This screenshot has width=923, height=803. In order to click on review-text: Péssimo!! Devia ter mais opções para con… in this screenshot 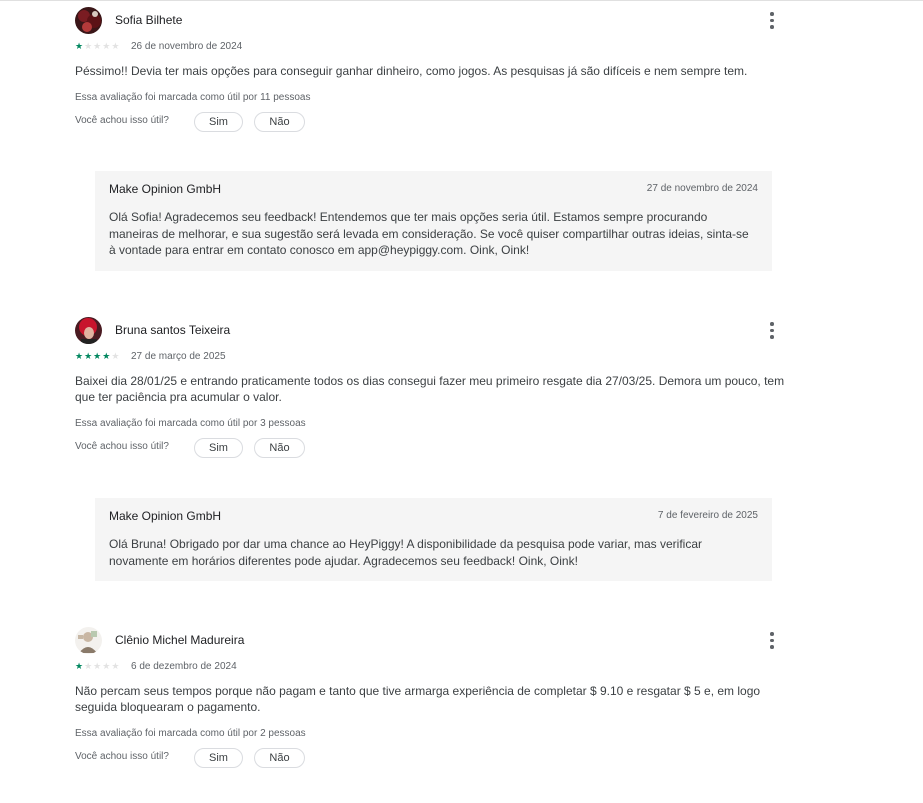, I will do `click(411, 71)`.